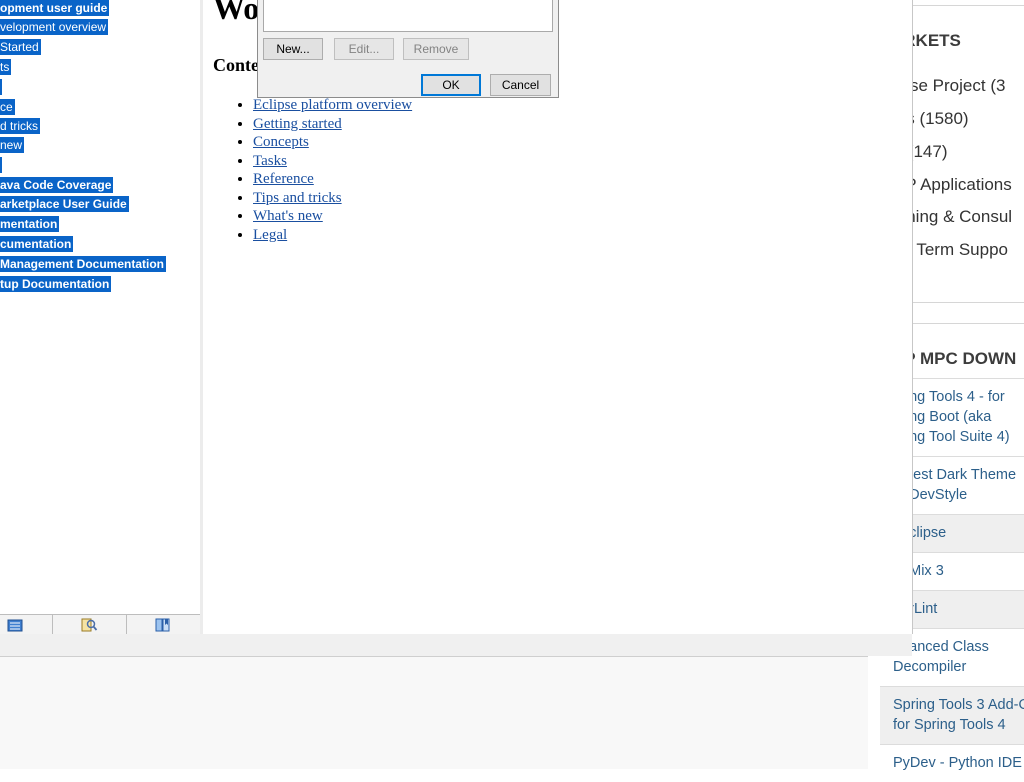 This screenshot has width=1024, height=782. What do you see at coordinates (6, 67) in the screenshot?
I see `toc-item: ts` at bounding box center [6, 67].